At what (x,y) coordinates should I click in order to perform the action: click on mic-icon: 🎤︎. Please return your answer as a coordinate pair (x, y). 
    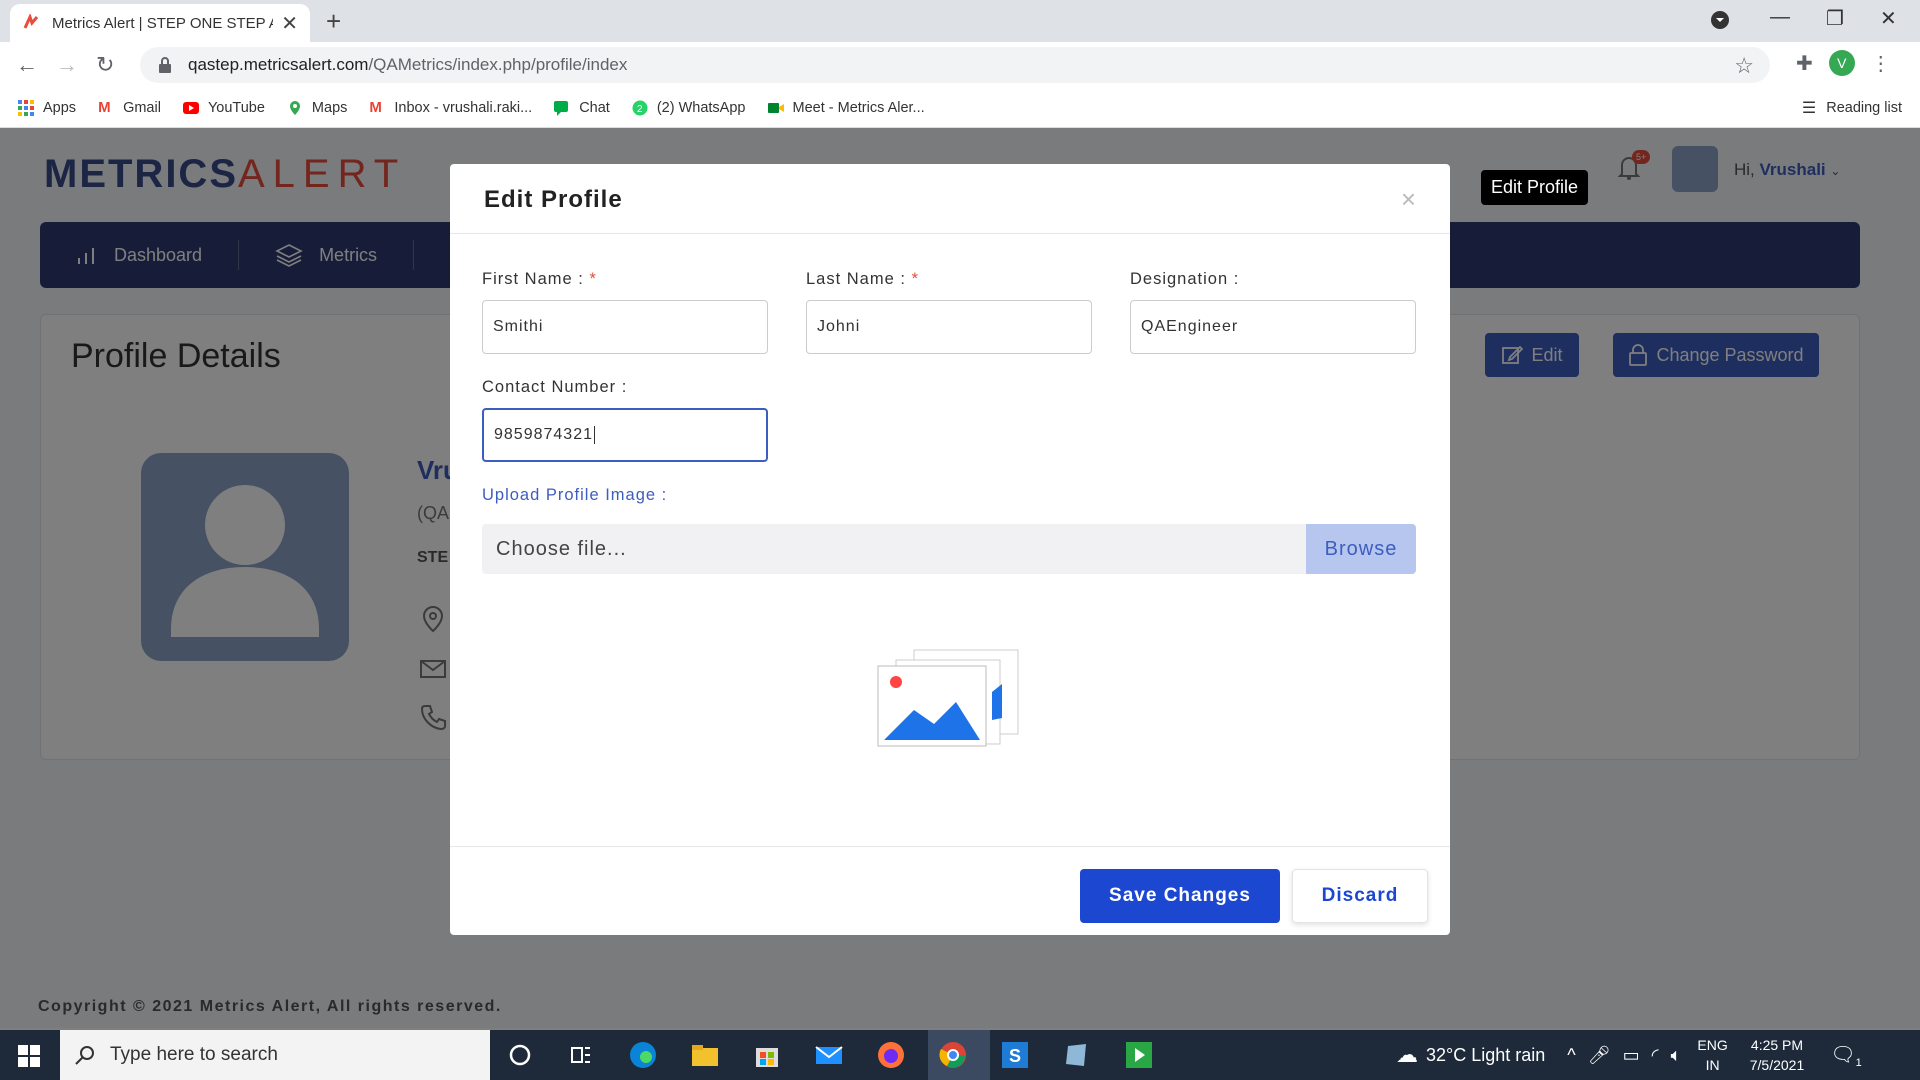
    Looking at the image, I should click on (1599, 1055).